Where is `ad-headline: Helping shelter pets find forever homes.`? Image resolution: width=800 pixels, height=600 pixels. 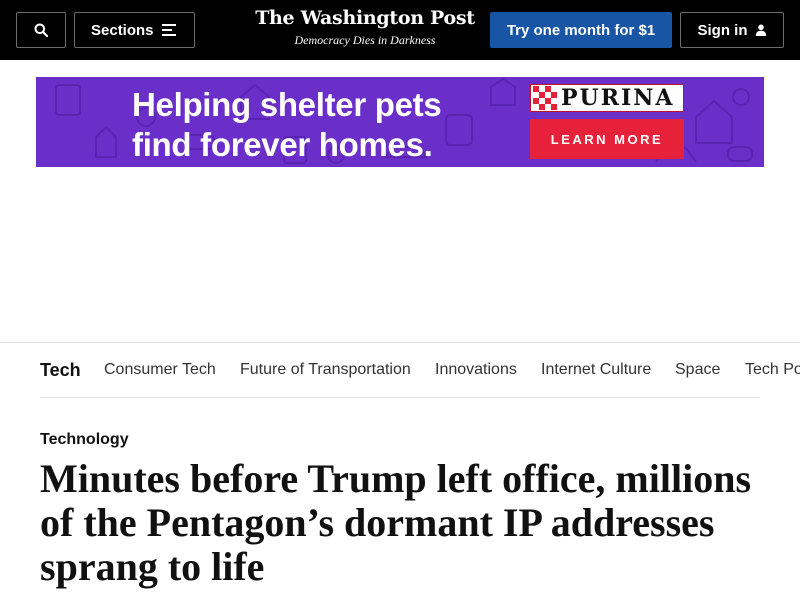 ad-headline: Helping shelter pets find forever homes. is located at coordinates (287, 125).